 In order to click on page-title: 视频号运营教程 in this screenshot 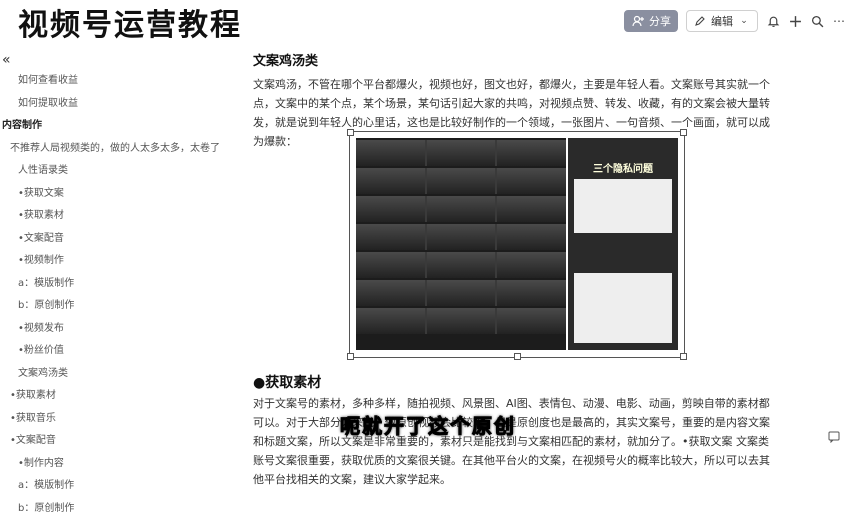, I will do `click(130, 26)`.